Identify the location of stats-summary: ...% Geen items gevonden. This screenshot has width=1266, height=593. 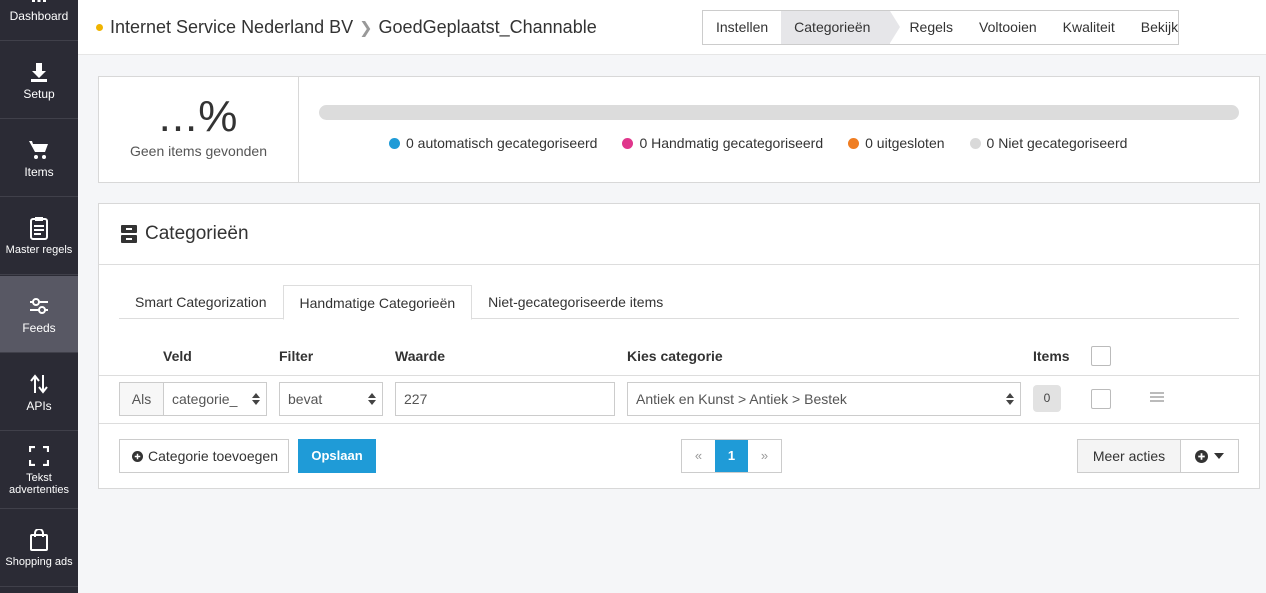
(199, 129).